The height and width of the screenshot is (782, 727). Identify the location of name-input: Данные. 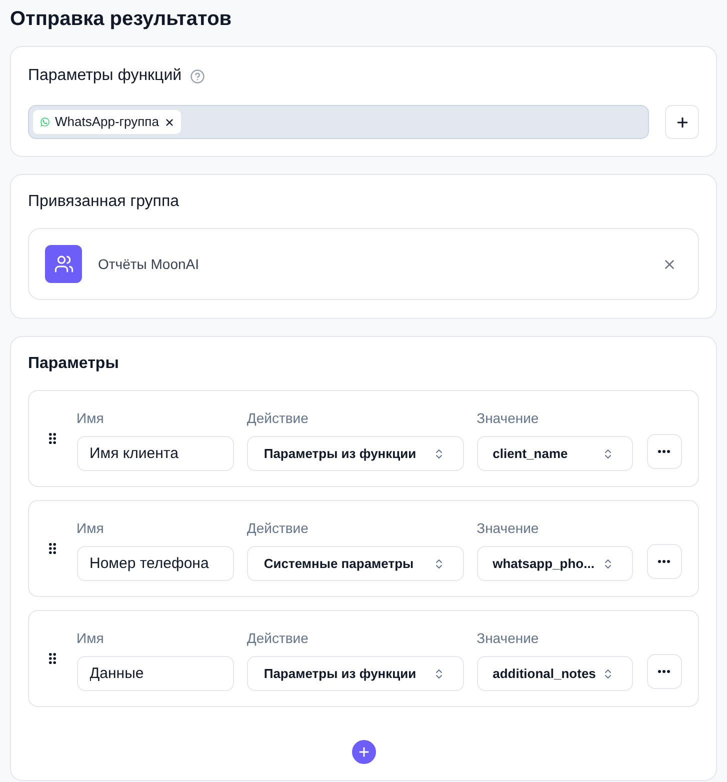
(155, 673).